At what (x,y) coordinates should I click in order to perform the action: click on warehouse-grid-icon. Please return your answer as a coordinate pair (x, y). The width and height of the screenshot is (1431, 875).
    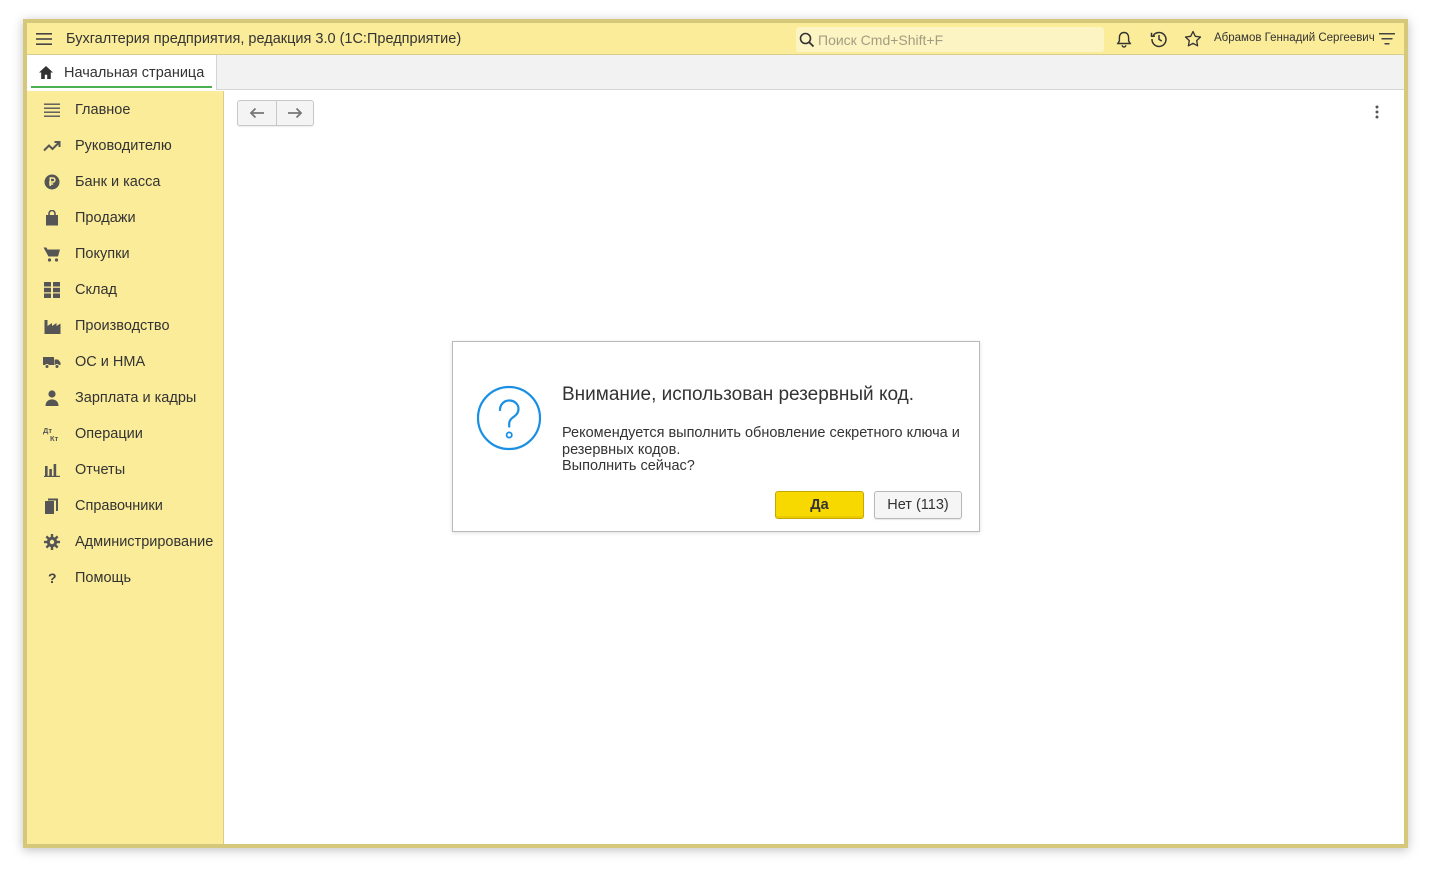
    Looking at the image, I should click on (52, 290).